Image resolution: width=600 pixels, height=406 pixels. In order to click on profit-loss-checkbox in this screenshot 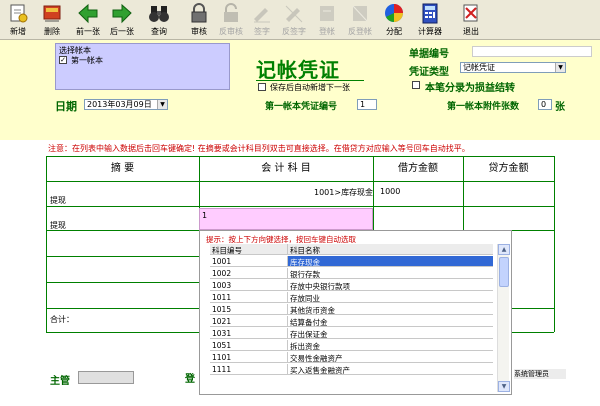, I will do `click(416, 85)`.